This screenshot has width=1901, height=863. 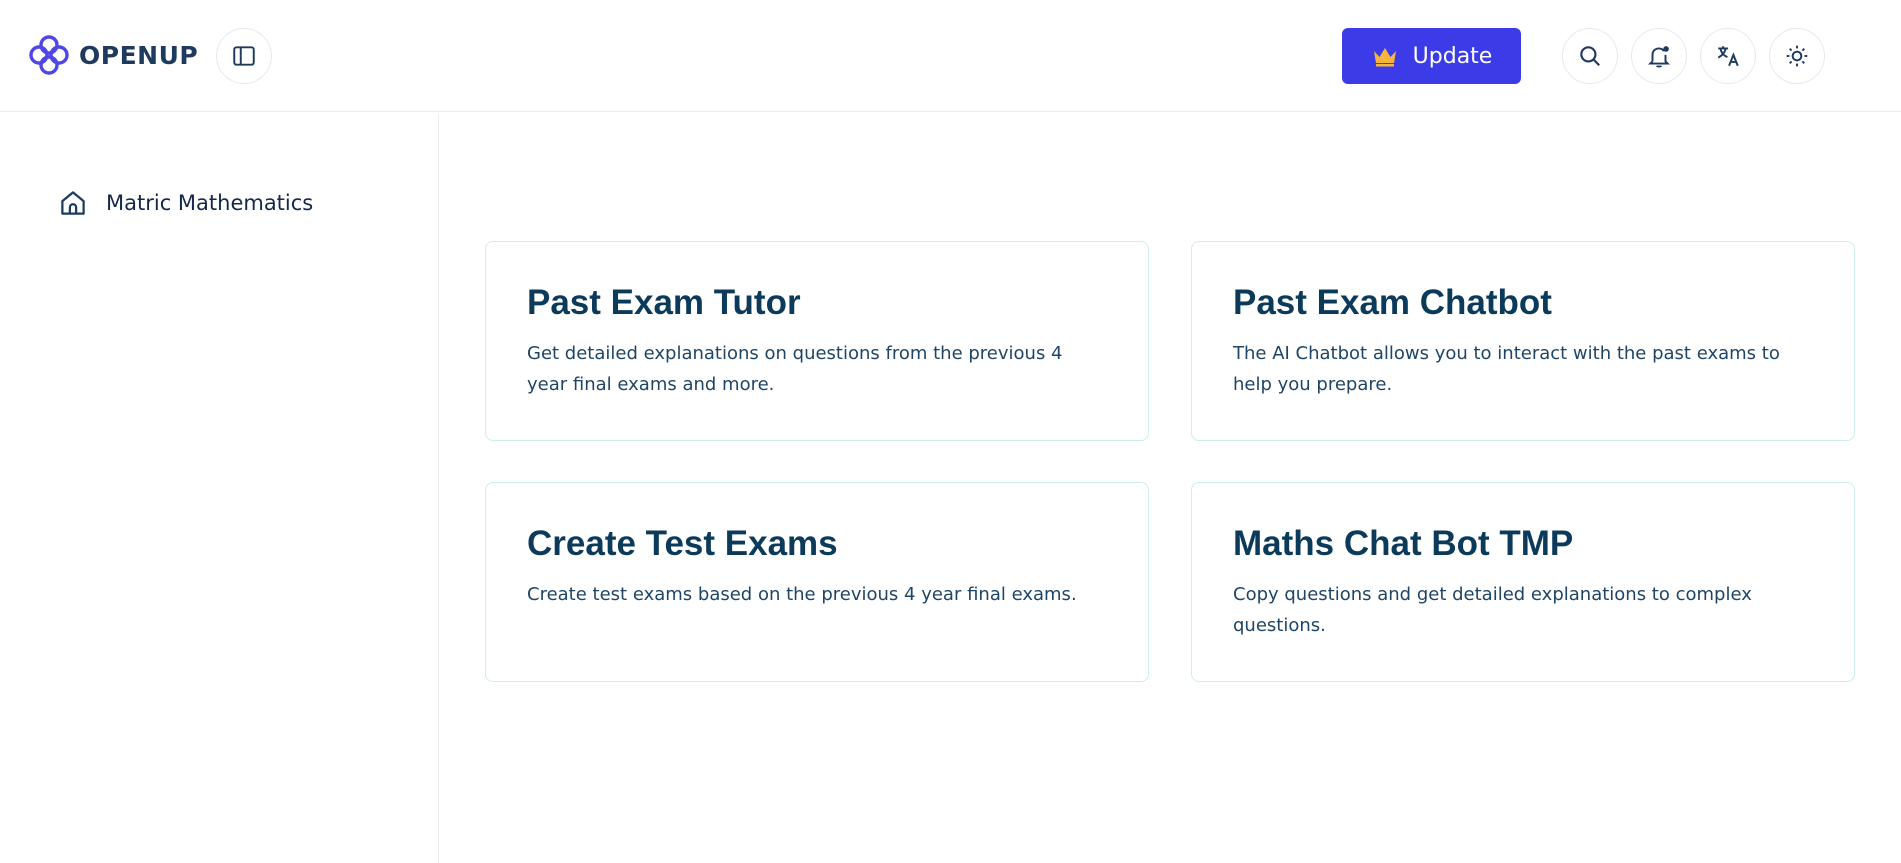 What do you see at coordinates (1384, 57) in the screenshot?
I see `crown-icon` at bounding box center [1384, 57].